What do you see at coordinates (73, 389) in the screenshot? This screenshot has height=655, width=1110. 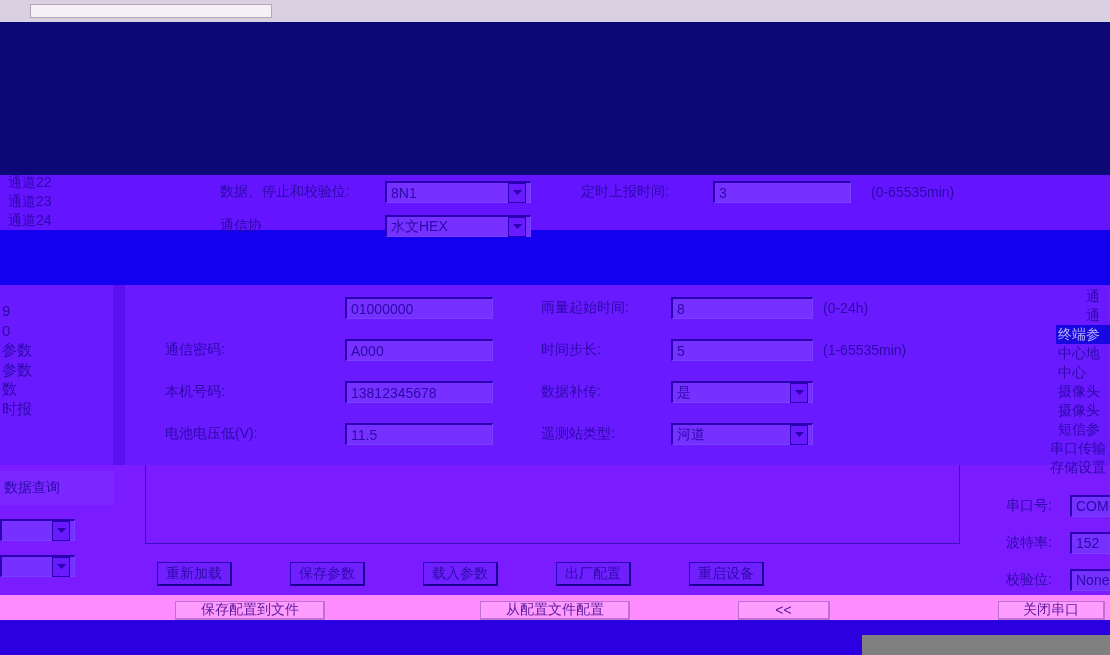 I see `list-item: 数` at bounding box center [73, 389].